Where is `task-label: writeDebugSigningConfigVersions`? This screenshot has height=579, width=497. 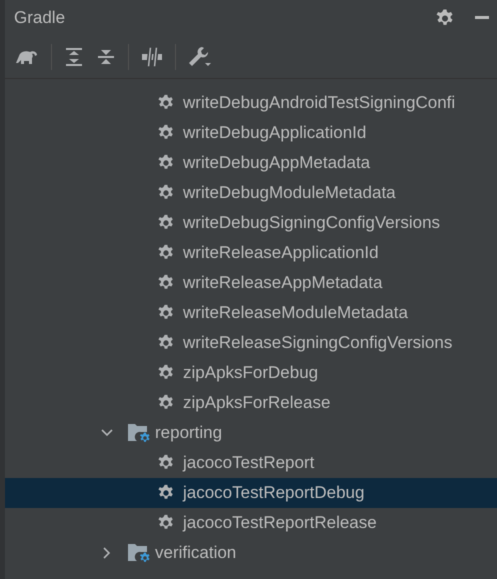 task-label: writeDebugSigningConfigVersions is located at coordinates (311, 223).